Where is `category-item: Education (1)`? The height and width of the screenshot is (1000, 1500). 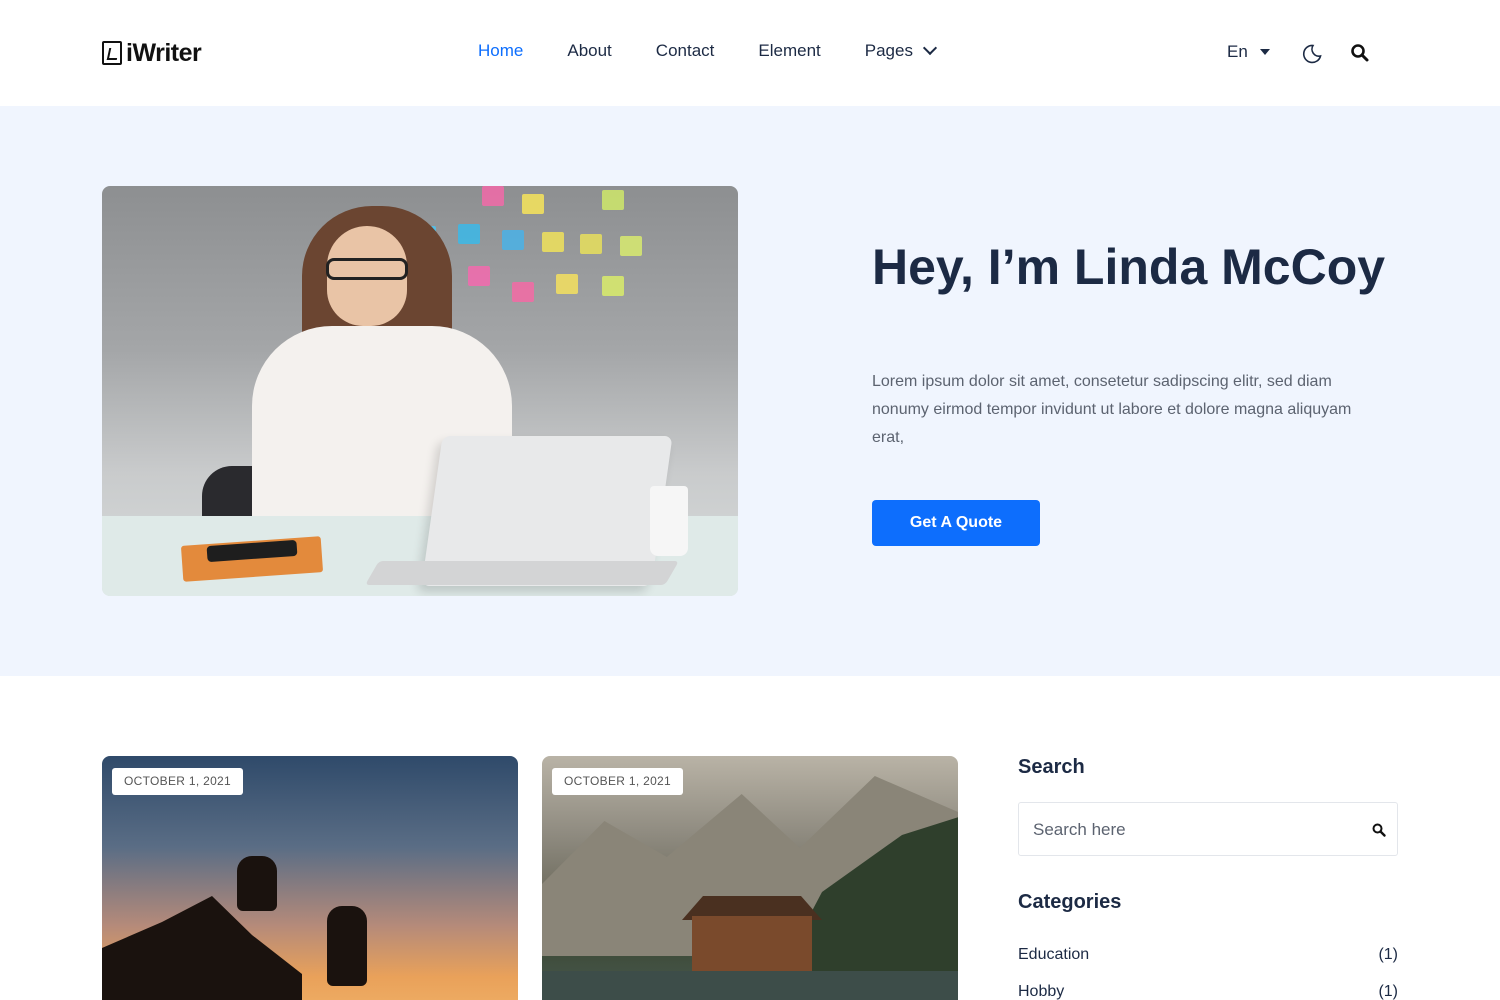
category-item: Education (1) is located at coordinates (1208, 955).